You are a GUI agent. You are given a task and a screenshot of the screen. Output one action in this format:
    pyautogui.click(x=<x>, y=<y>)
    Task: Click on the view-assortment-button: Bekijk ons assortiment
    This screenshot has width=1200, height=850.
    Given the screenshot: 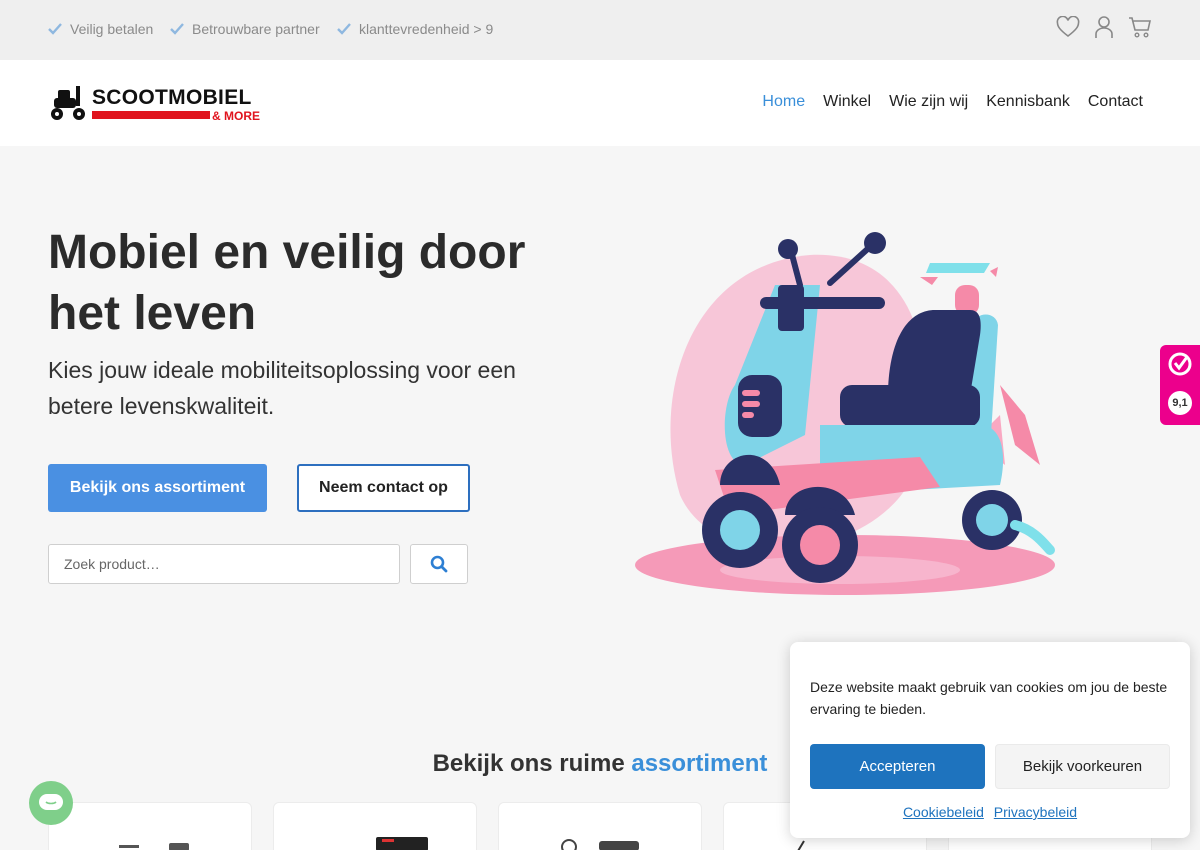 What is the action you would take?
    pyautogui.click(x=157, y=488)
    